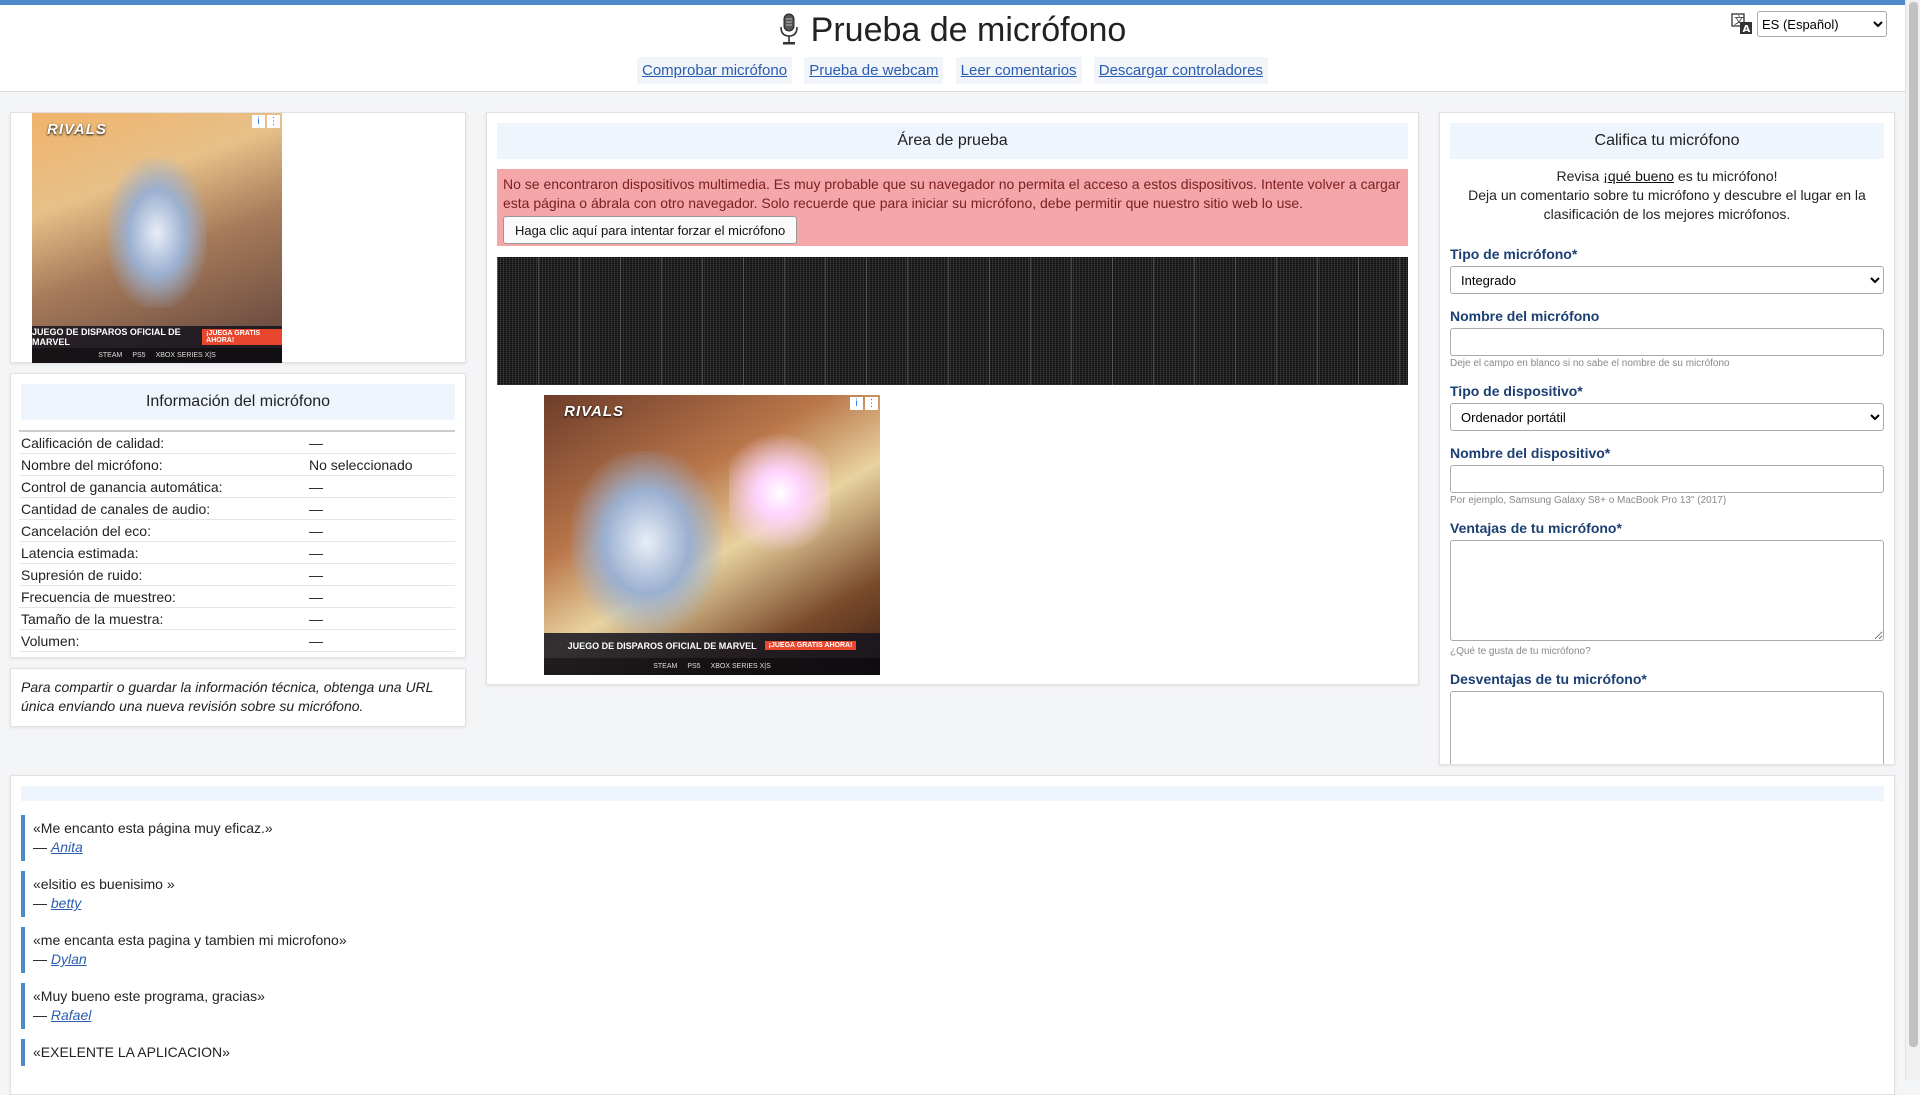 The height and width of the screenshot is (1095, 1920). Describe the element at coordinates (789, 33) in the screenshot. I see `microphone-icon` at that location.